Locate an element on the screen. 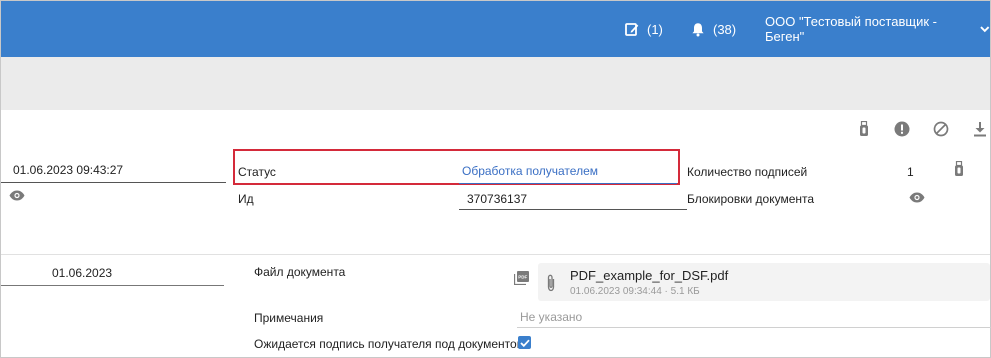 This screenshot has height=358, width=991. block-icon is located at coordinates (941, 129).